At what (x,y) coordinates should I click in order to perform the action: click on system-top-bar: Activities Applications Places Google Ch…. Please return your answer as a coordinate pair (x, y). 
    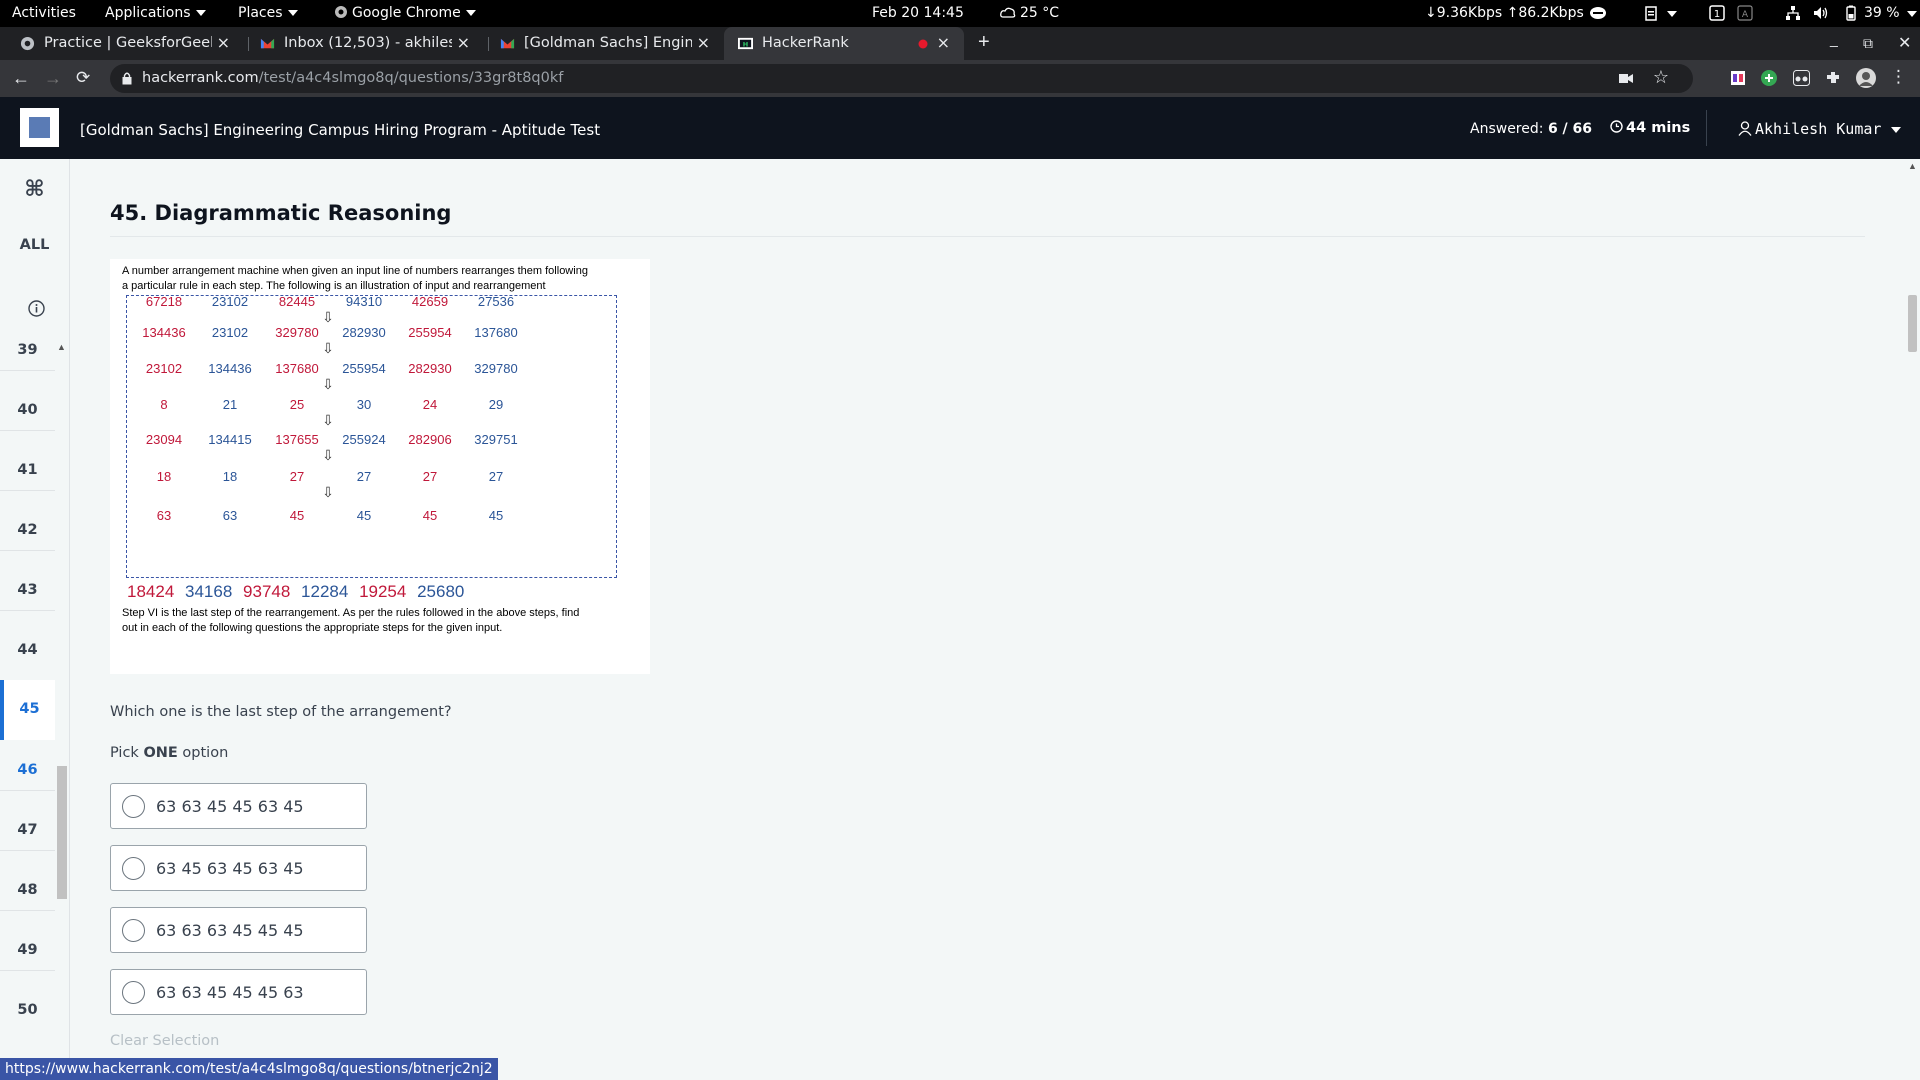
    Looking at the image, I should click on (960, 13).